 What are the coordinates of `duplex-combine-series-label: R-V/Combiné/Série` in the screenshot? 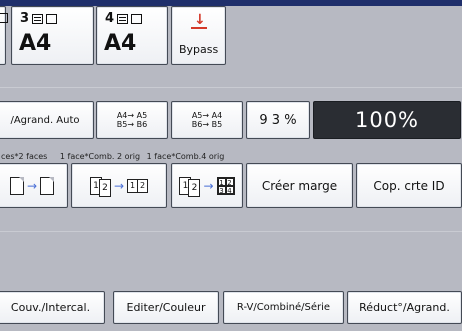 It's located at (283, 307).